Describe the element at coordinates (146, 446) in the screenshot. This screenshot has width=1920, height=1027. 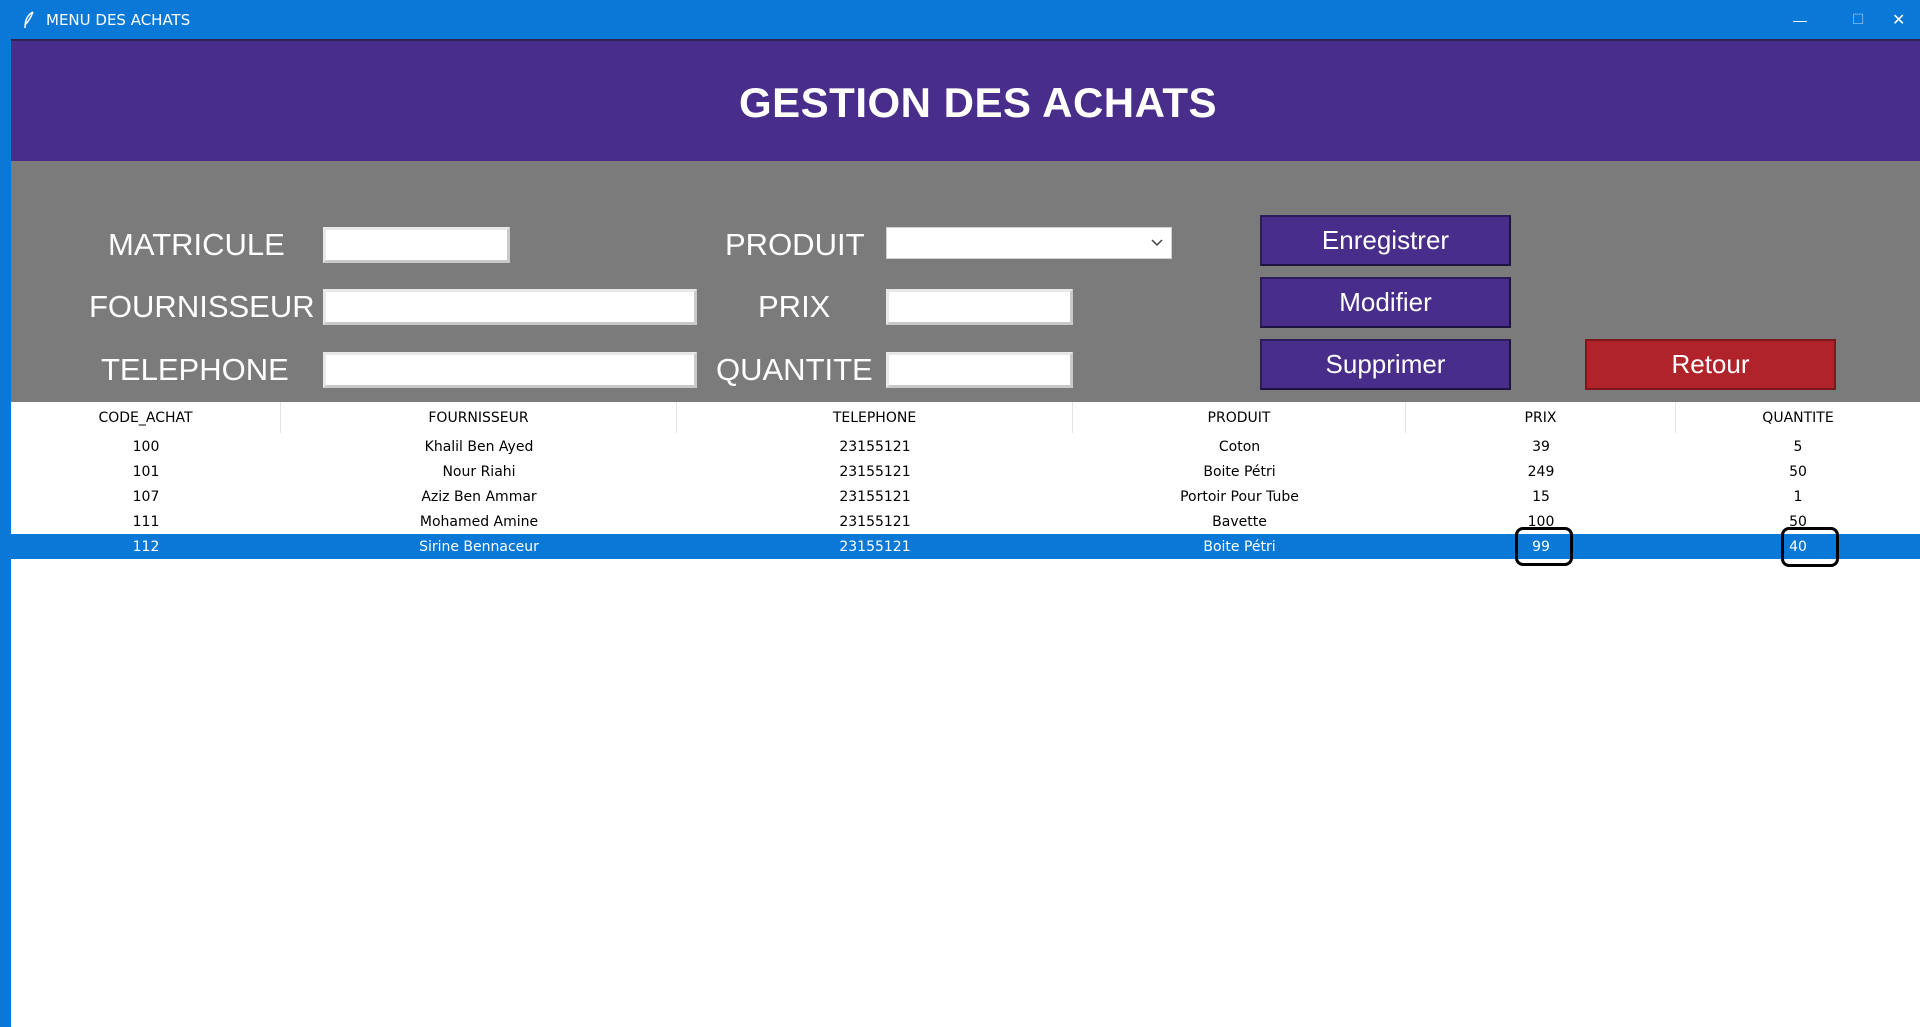
I see `table-cell: 100` at that location.